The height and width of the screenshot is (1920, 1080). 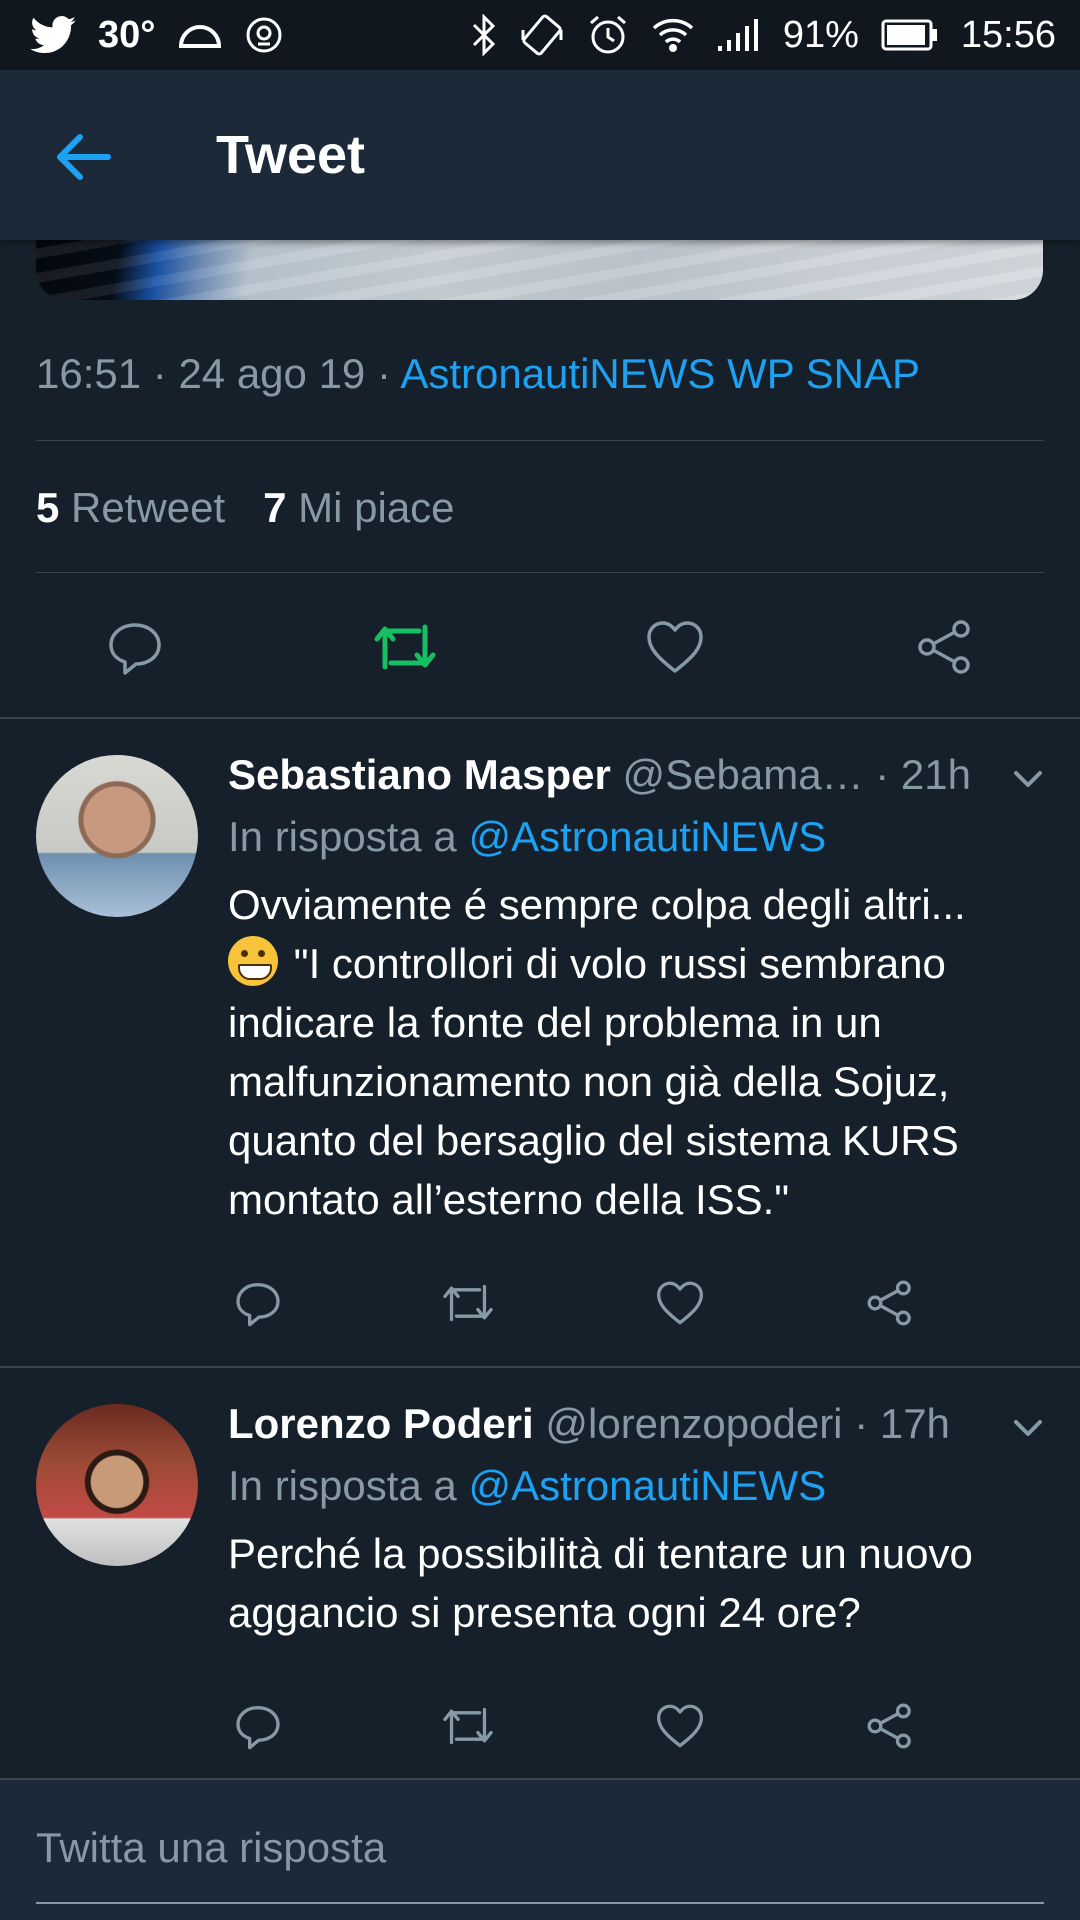 I want to click on input-underline, so click(x=540, y=1903).